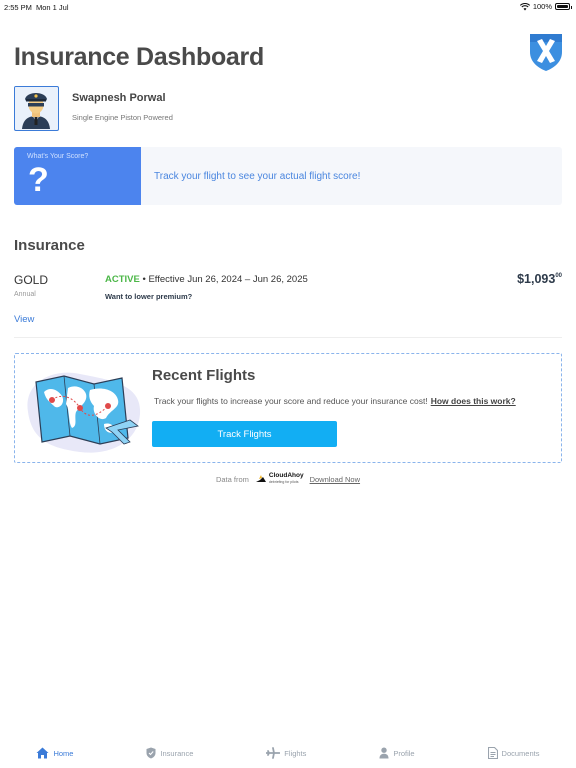  What do you see at coordinates (273, 753) in the screenshot?
I see `airplane-icon` at bounding box center [273, 753].